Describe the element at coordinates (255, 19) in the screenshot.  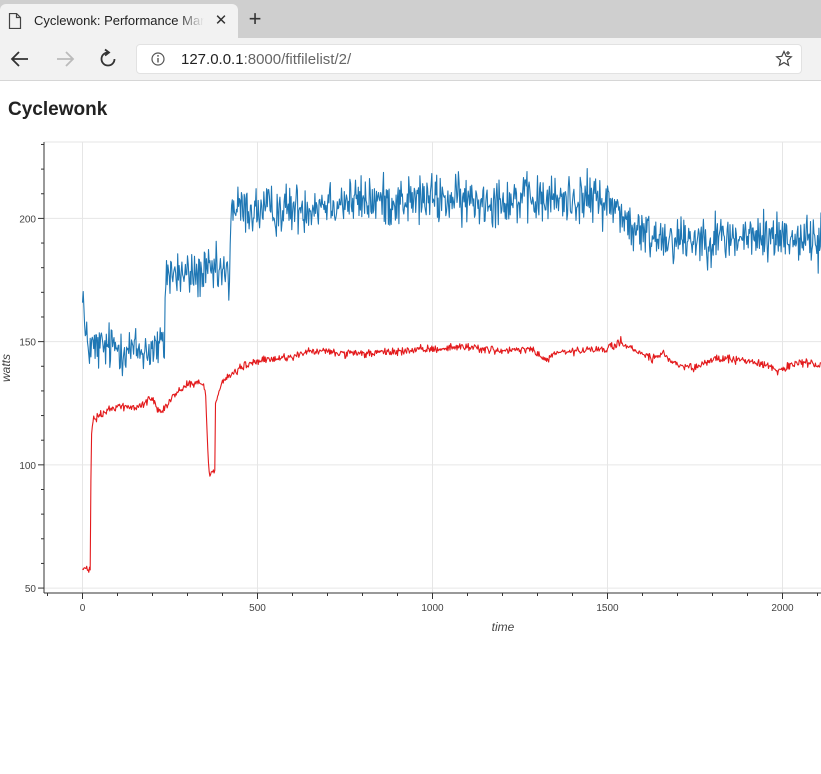
I see `new-tab-icon: +` at that location.